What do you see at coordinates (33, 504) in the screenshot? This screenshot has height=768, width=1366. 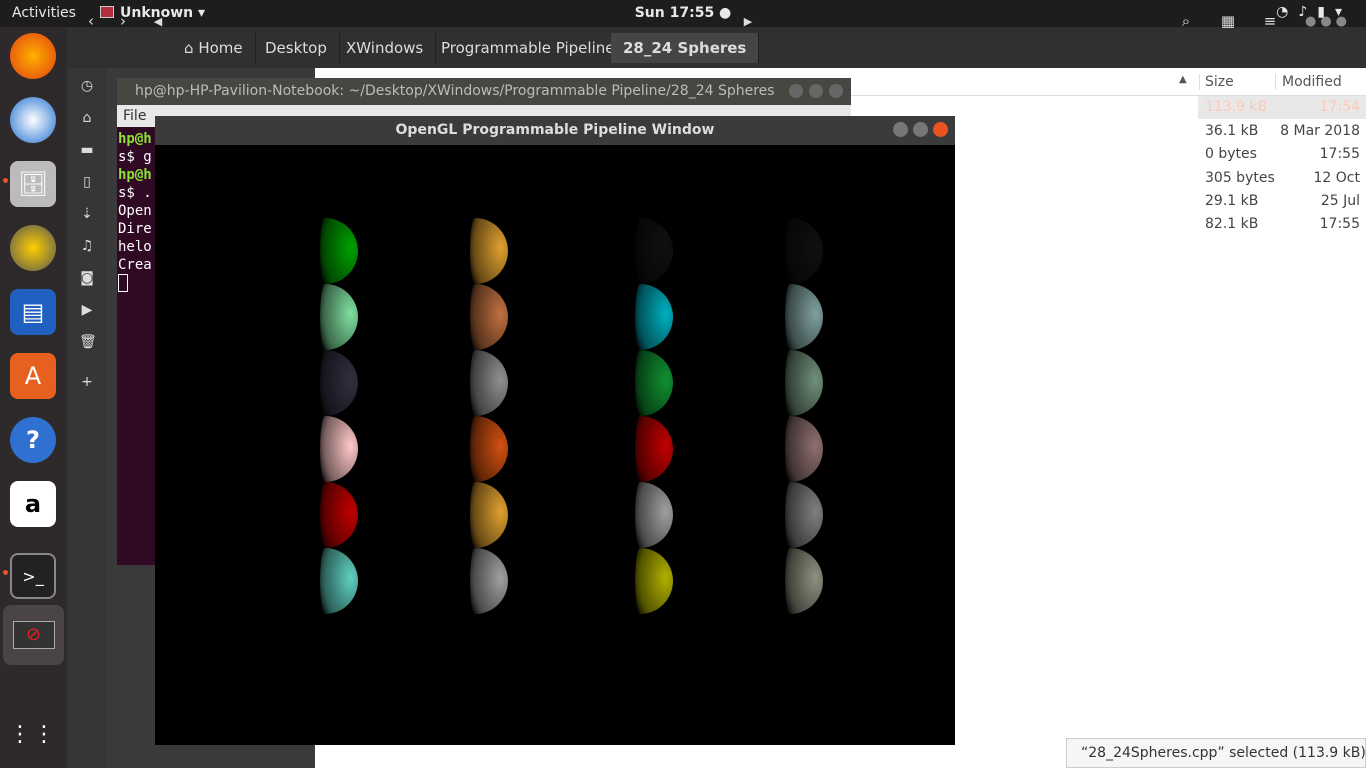 I see `amazon-icon: a` at bounding box center [33, 504].